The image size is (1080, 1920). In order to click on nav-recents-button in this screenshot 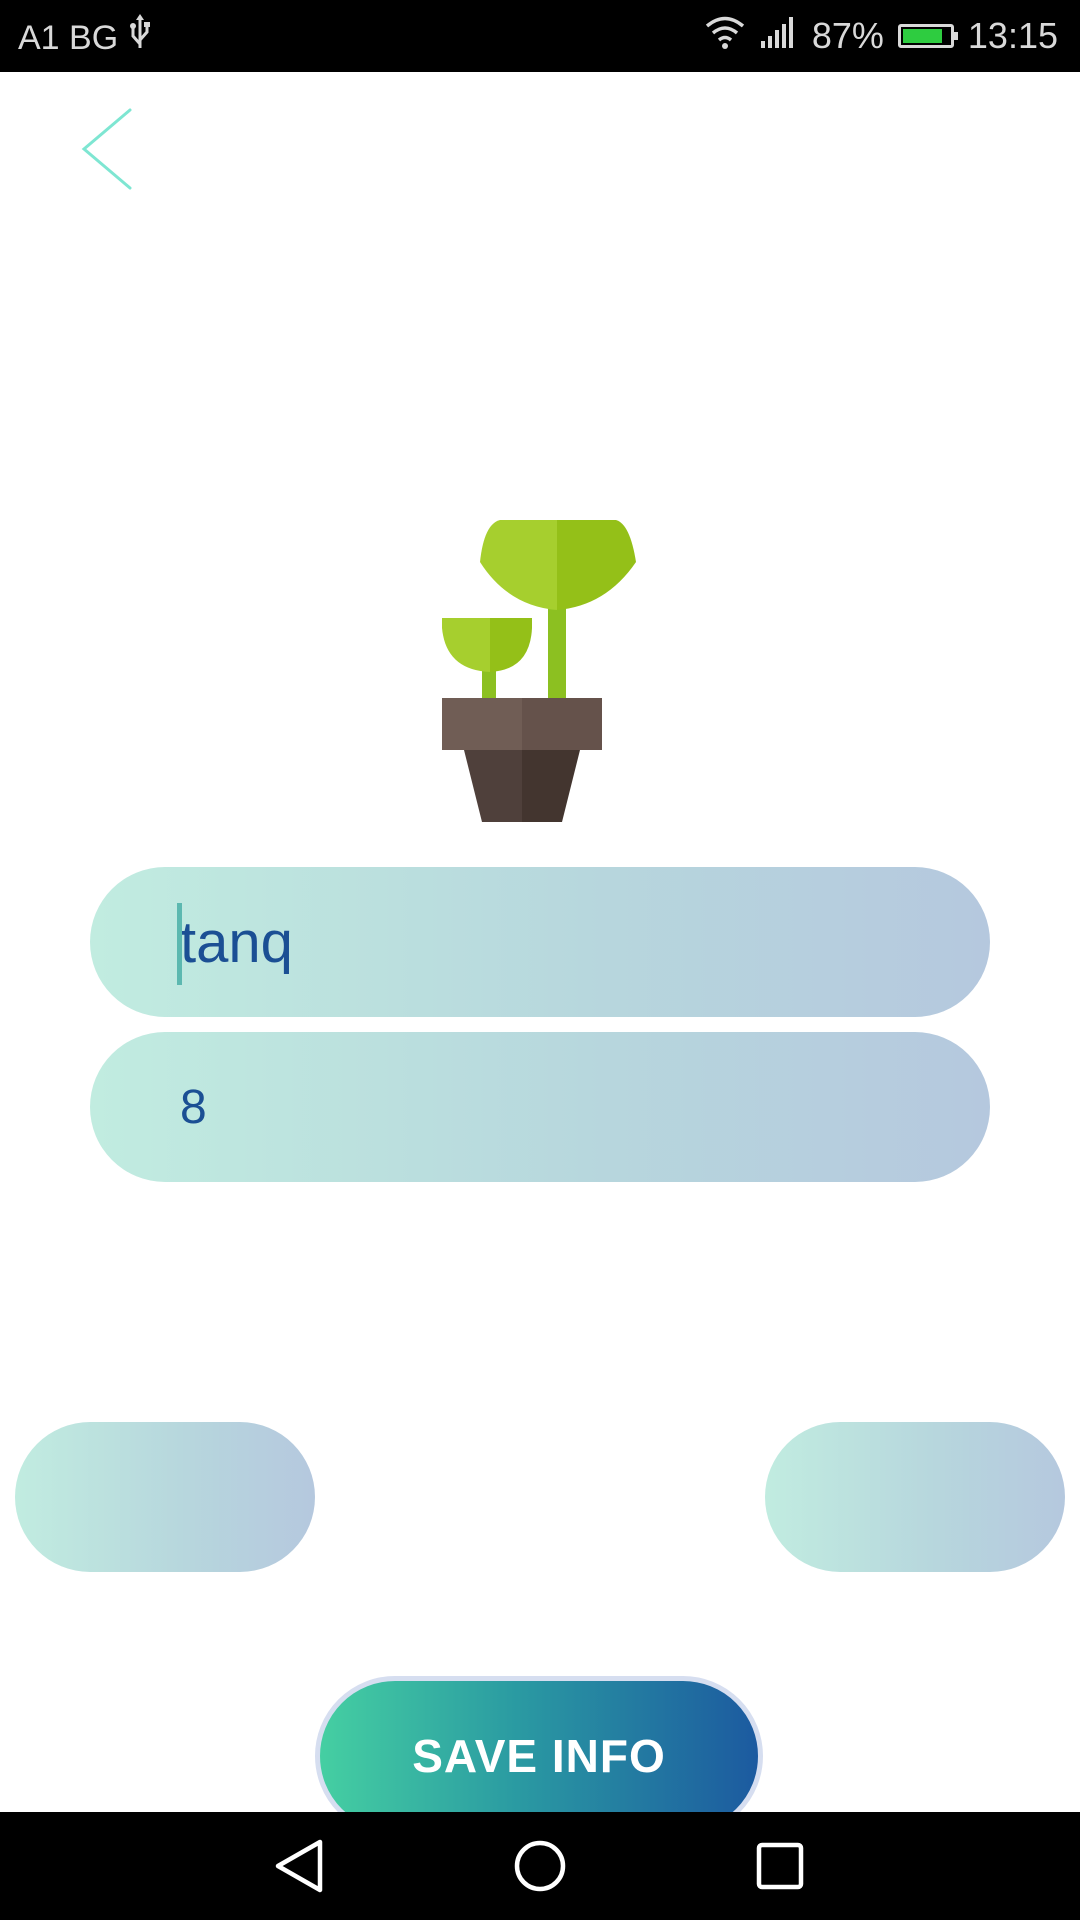, I will do `click(780, 1866)`.